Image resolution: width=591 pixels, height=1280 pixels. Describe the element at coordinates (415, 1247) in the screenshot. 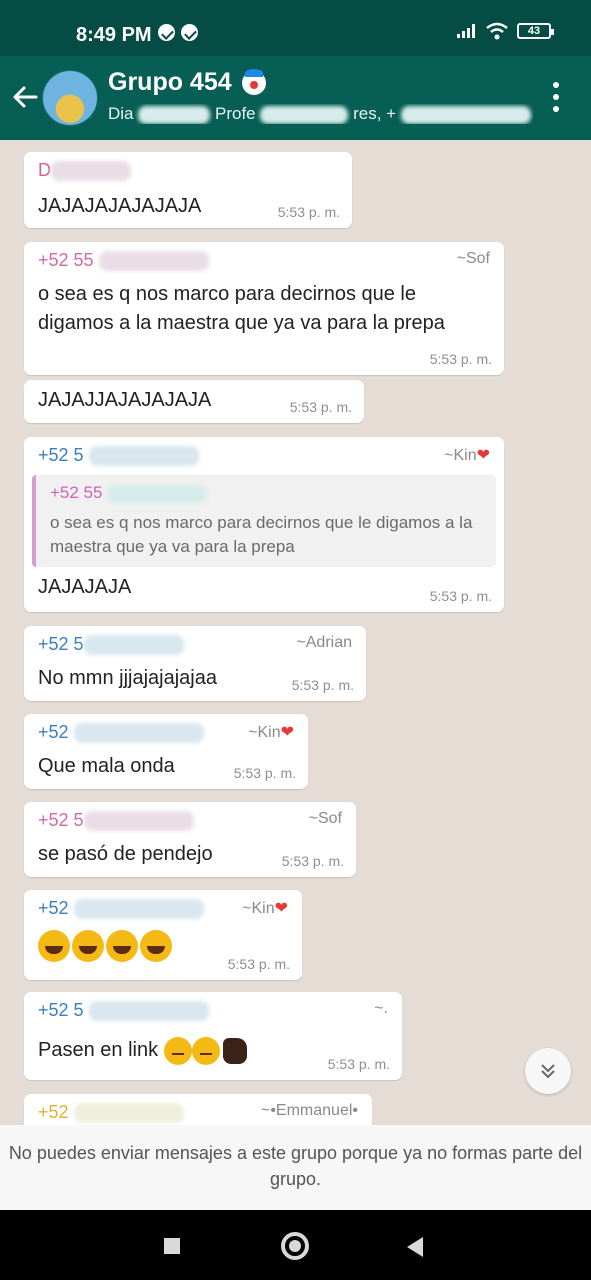

I see `back-icon` at that location.